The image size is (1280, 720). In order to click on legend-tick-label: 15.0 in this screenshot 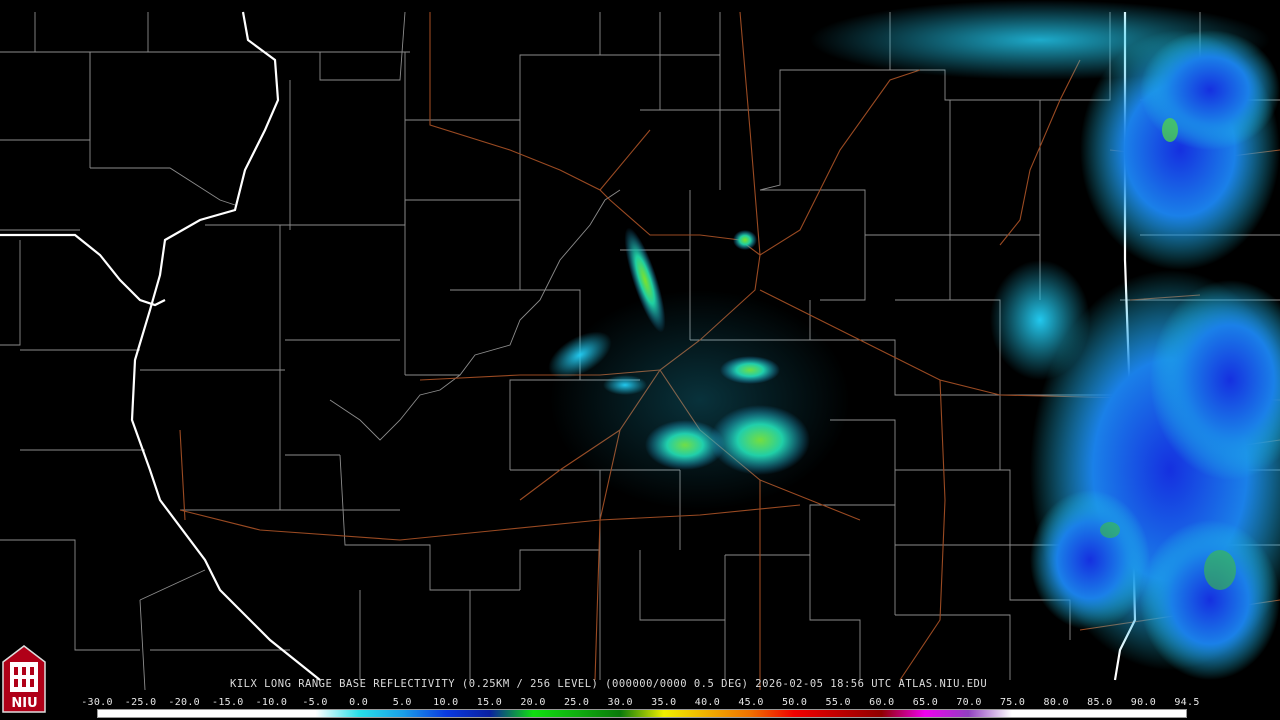, I will do `click(489, 702)`.